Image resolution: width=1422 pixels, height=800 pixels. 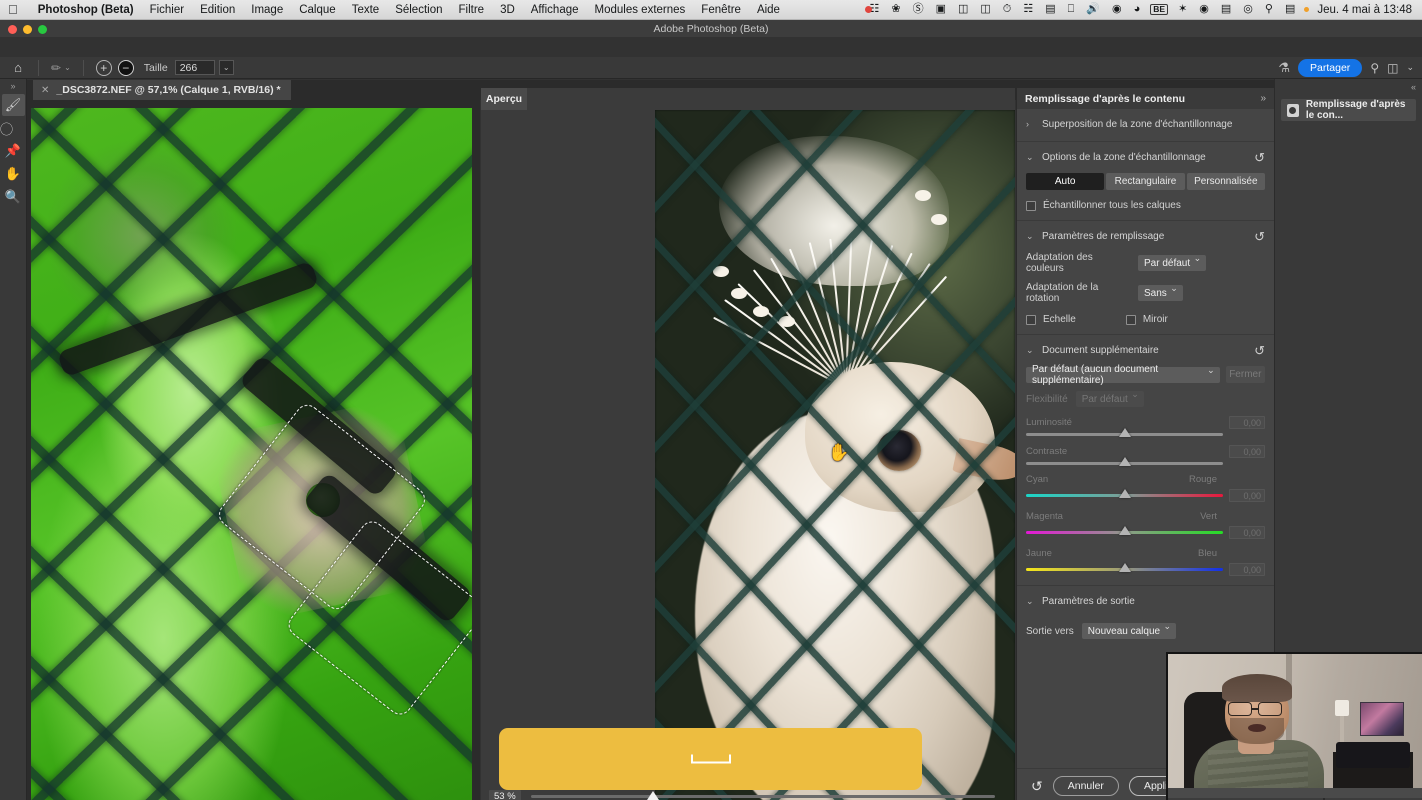 What do you see at coordinates (1130, 319) in the screenshot?
I see `mirror-checkbox` at bounding box center [1130, 319].